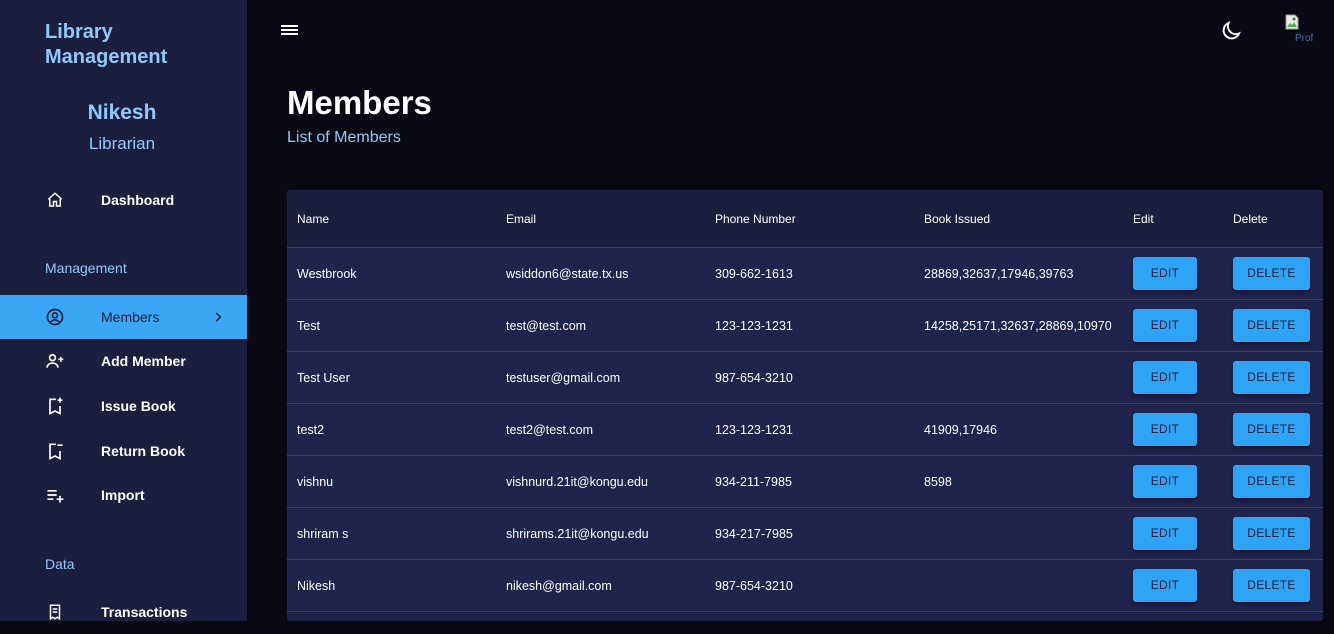  Describe the element at coordinates (290, 34) in the screenshot. I see `hamburger-menu-icon` at that location.